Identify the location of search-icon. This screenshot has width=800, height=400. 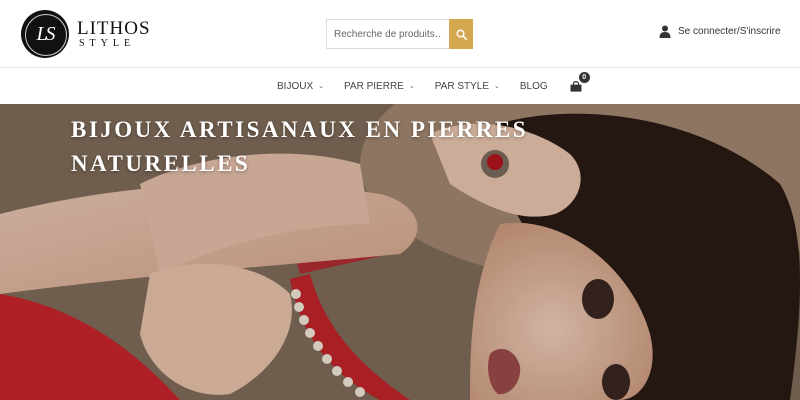
(461, 34).